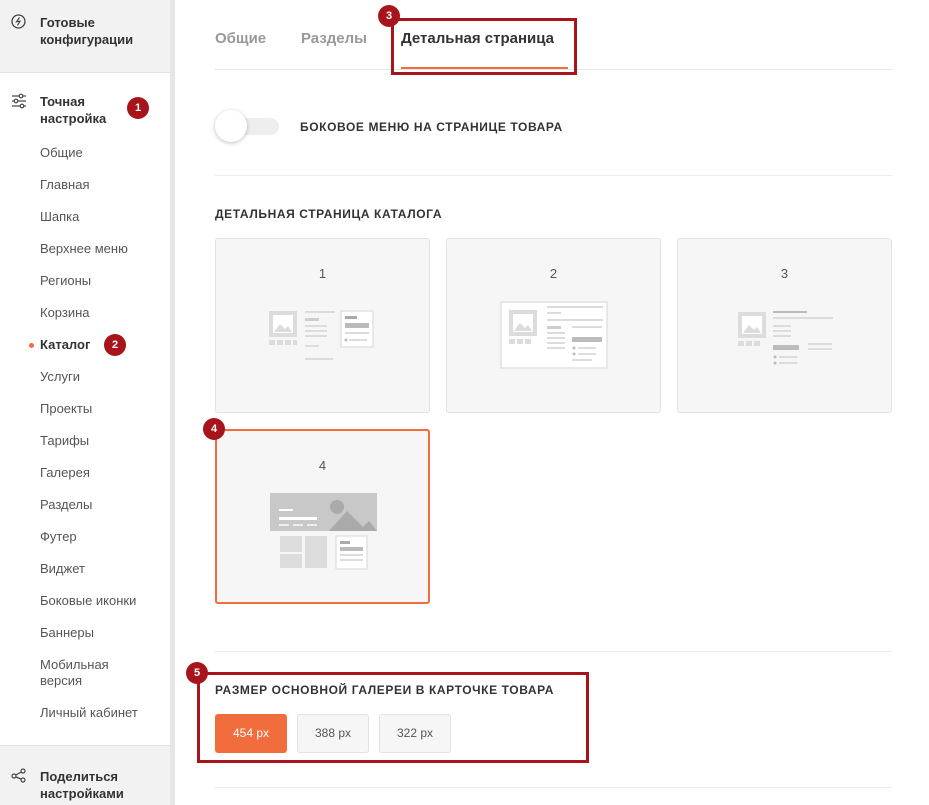  I want to click on share-settings-item: Поделиться настройками, so click(85, 775).